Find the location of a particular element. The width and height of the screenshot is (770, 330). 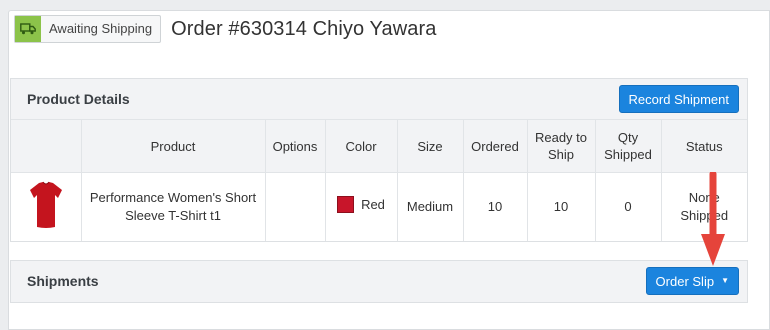

column-header-options: Options is located at coordinates (295, 146).